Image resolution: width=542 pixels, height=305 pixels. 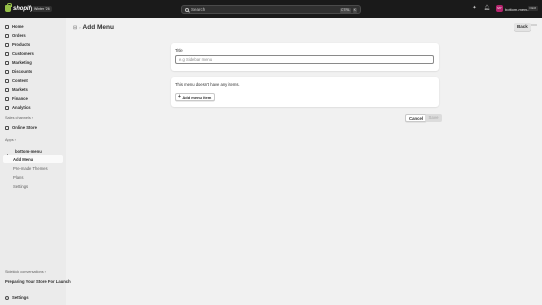 I want to click on markets-icon, so click(x=7, y=89).